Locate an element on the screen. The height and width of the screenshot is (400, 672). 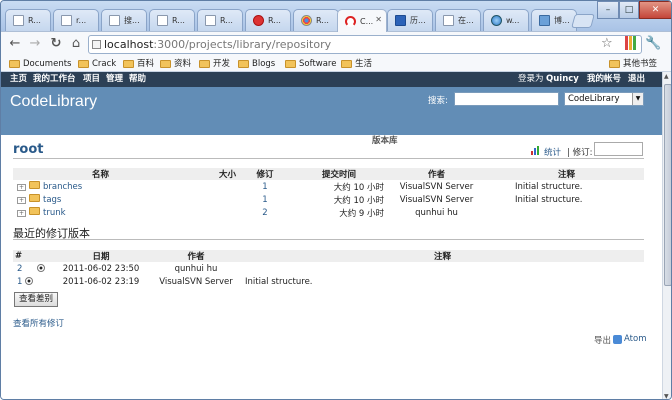
search-input is located at coordinates (506, 99).